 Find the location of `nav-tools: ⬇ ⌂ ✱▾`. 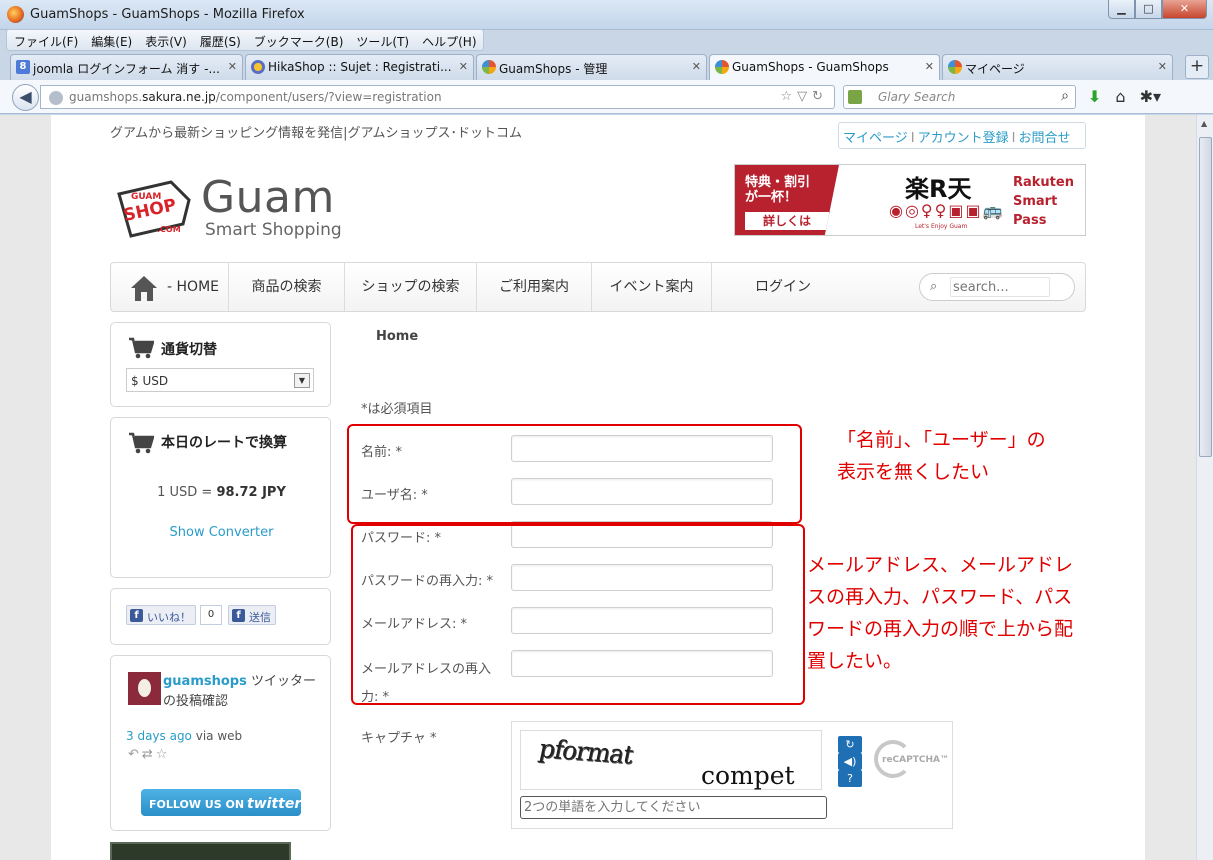

nav-tools: ⬇ ⌂ ✱▾ is located at coordinates (1124, 96).